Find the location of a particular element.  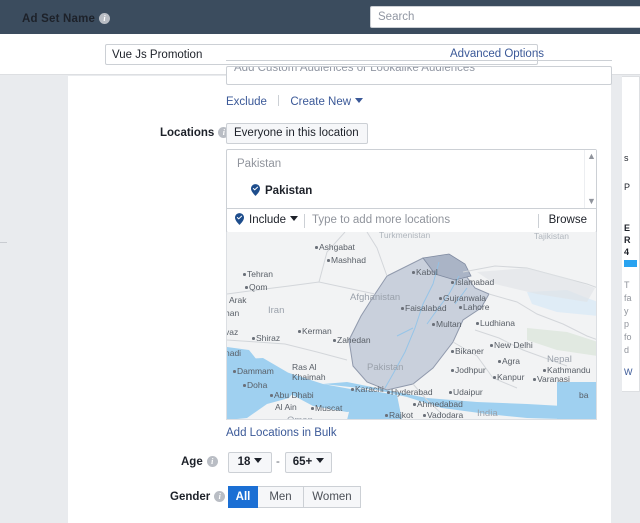

map-label: Zahedan is located at coordinates (354, 340).